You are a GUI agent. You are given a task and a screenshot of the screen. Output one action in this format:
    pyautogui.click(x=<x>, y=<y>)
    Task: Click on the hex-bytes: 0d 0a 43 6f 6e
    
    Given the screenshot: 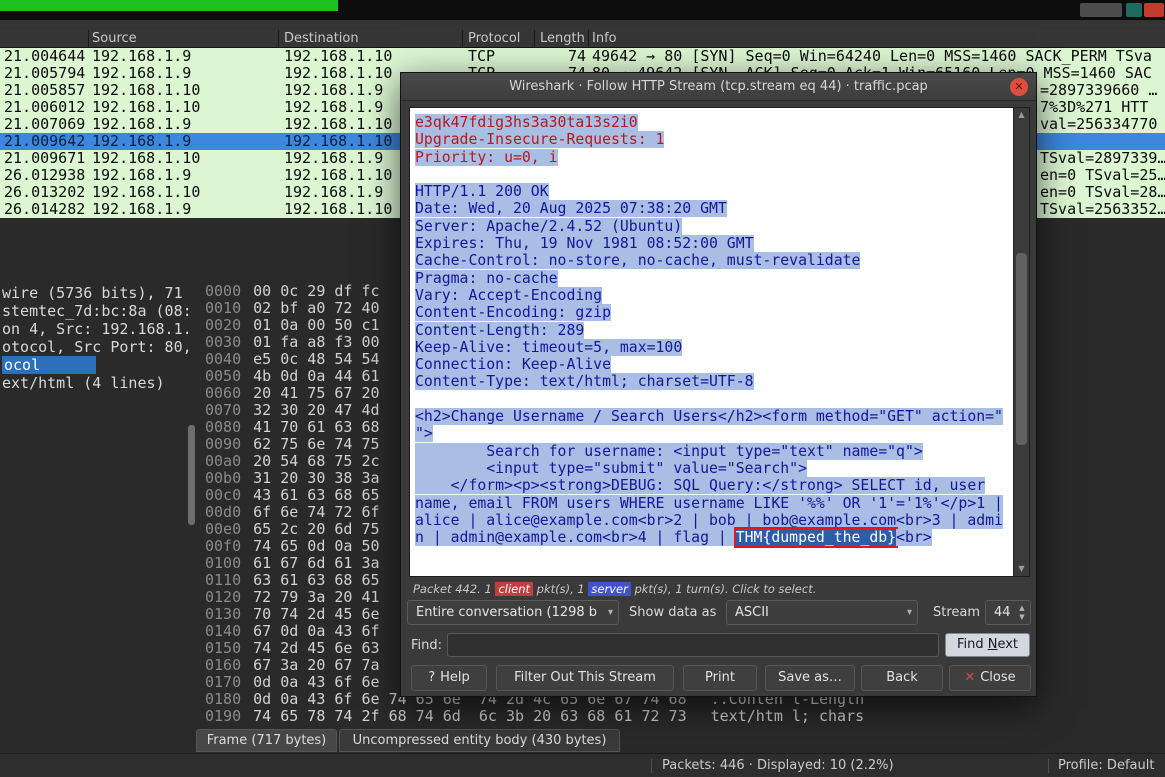 What is the action you would take?
    pyautogui.click(x=316, y=682)
    